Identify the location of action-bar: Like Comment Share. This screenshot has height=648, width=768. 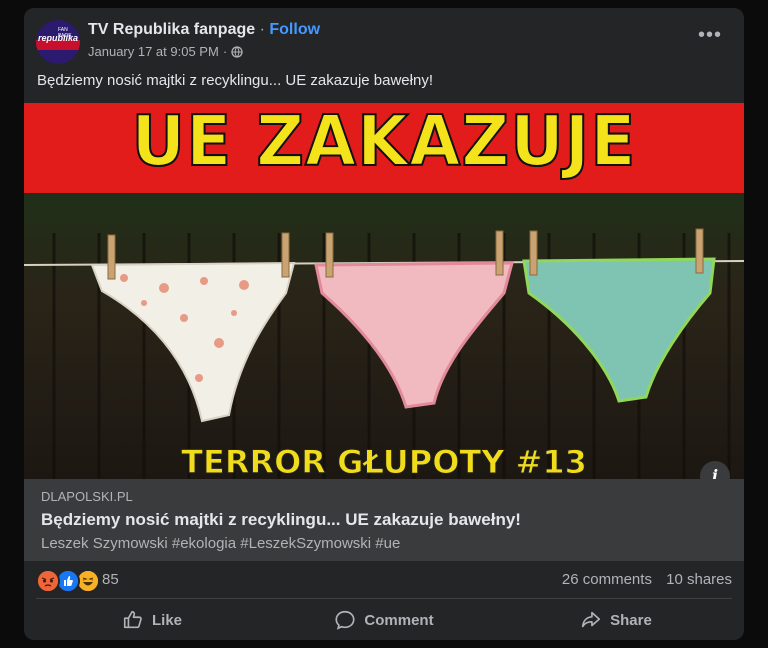
(384, 620).